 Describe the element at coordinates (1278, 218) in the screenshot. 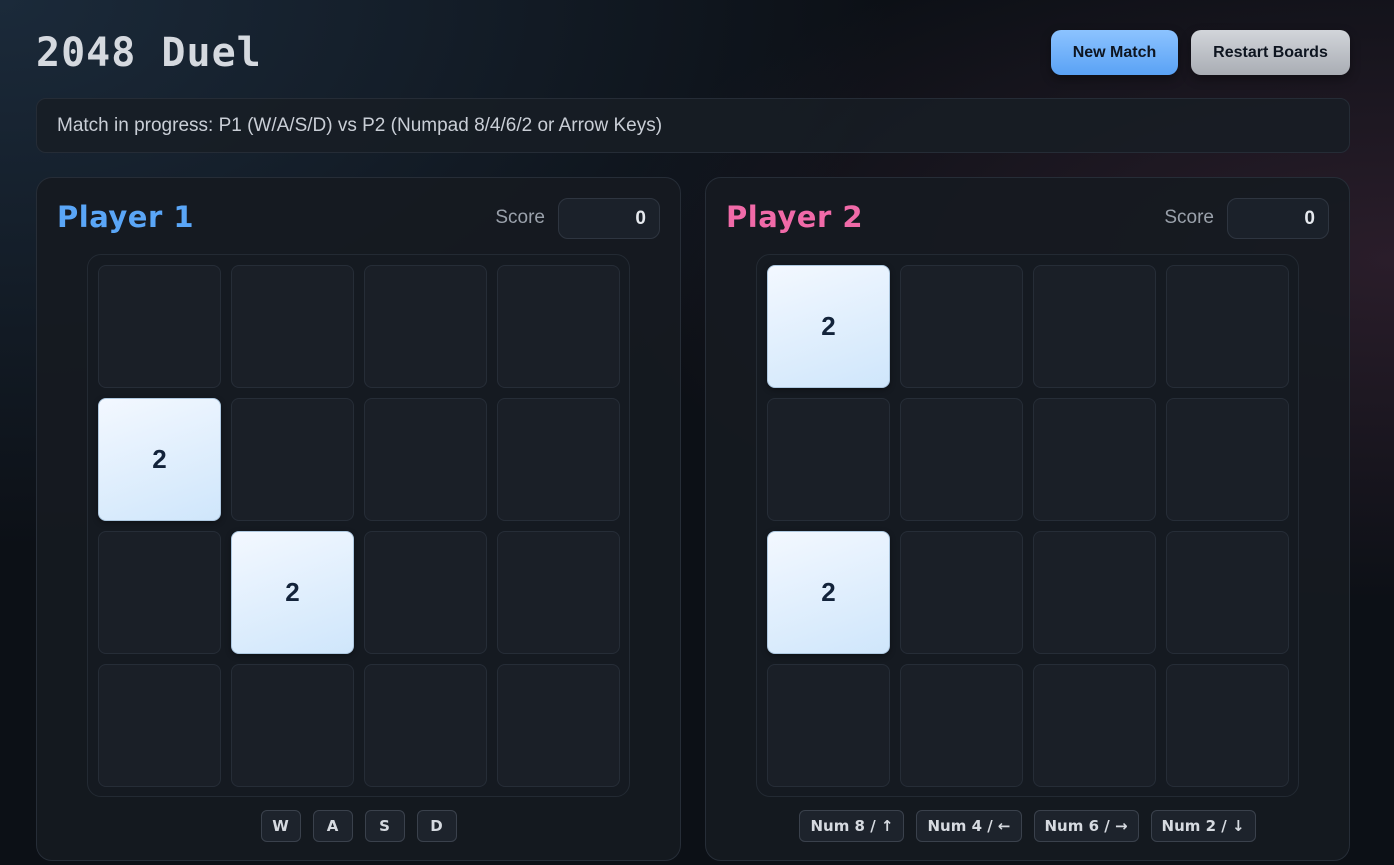

I see `player-2-score: 0` at that location.